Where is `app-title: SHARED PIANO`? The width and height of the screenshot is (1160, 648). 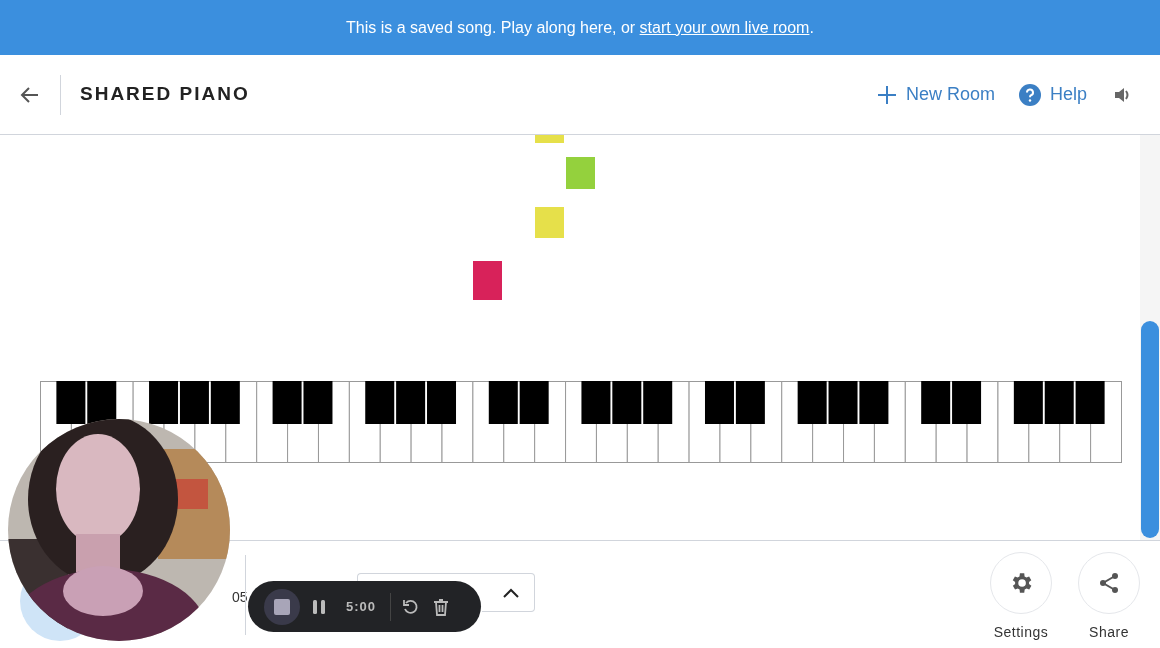 app-title: SHARED PIANO is located at coordinates (165, 94).